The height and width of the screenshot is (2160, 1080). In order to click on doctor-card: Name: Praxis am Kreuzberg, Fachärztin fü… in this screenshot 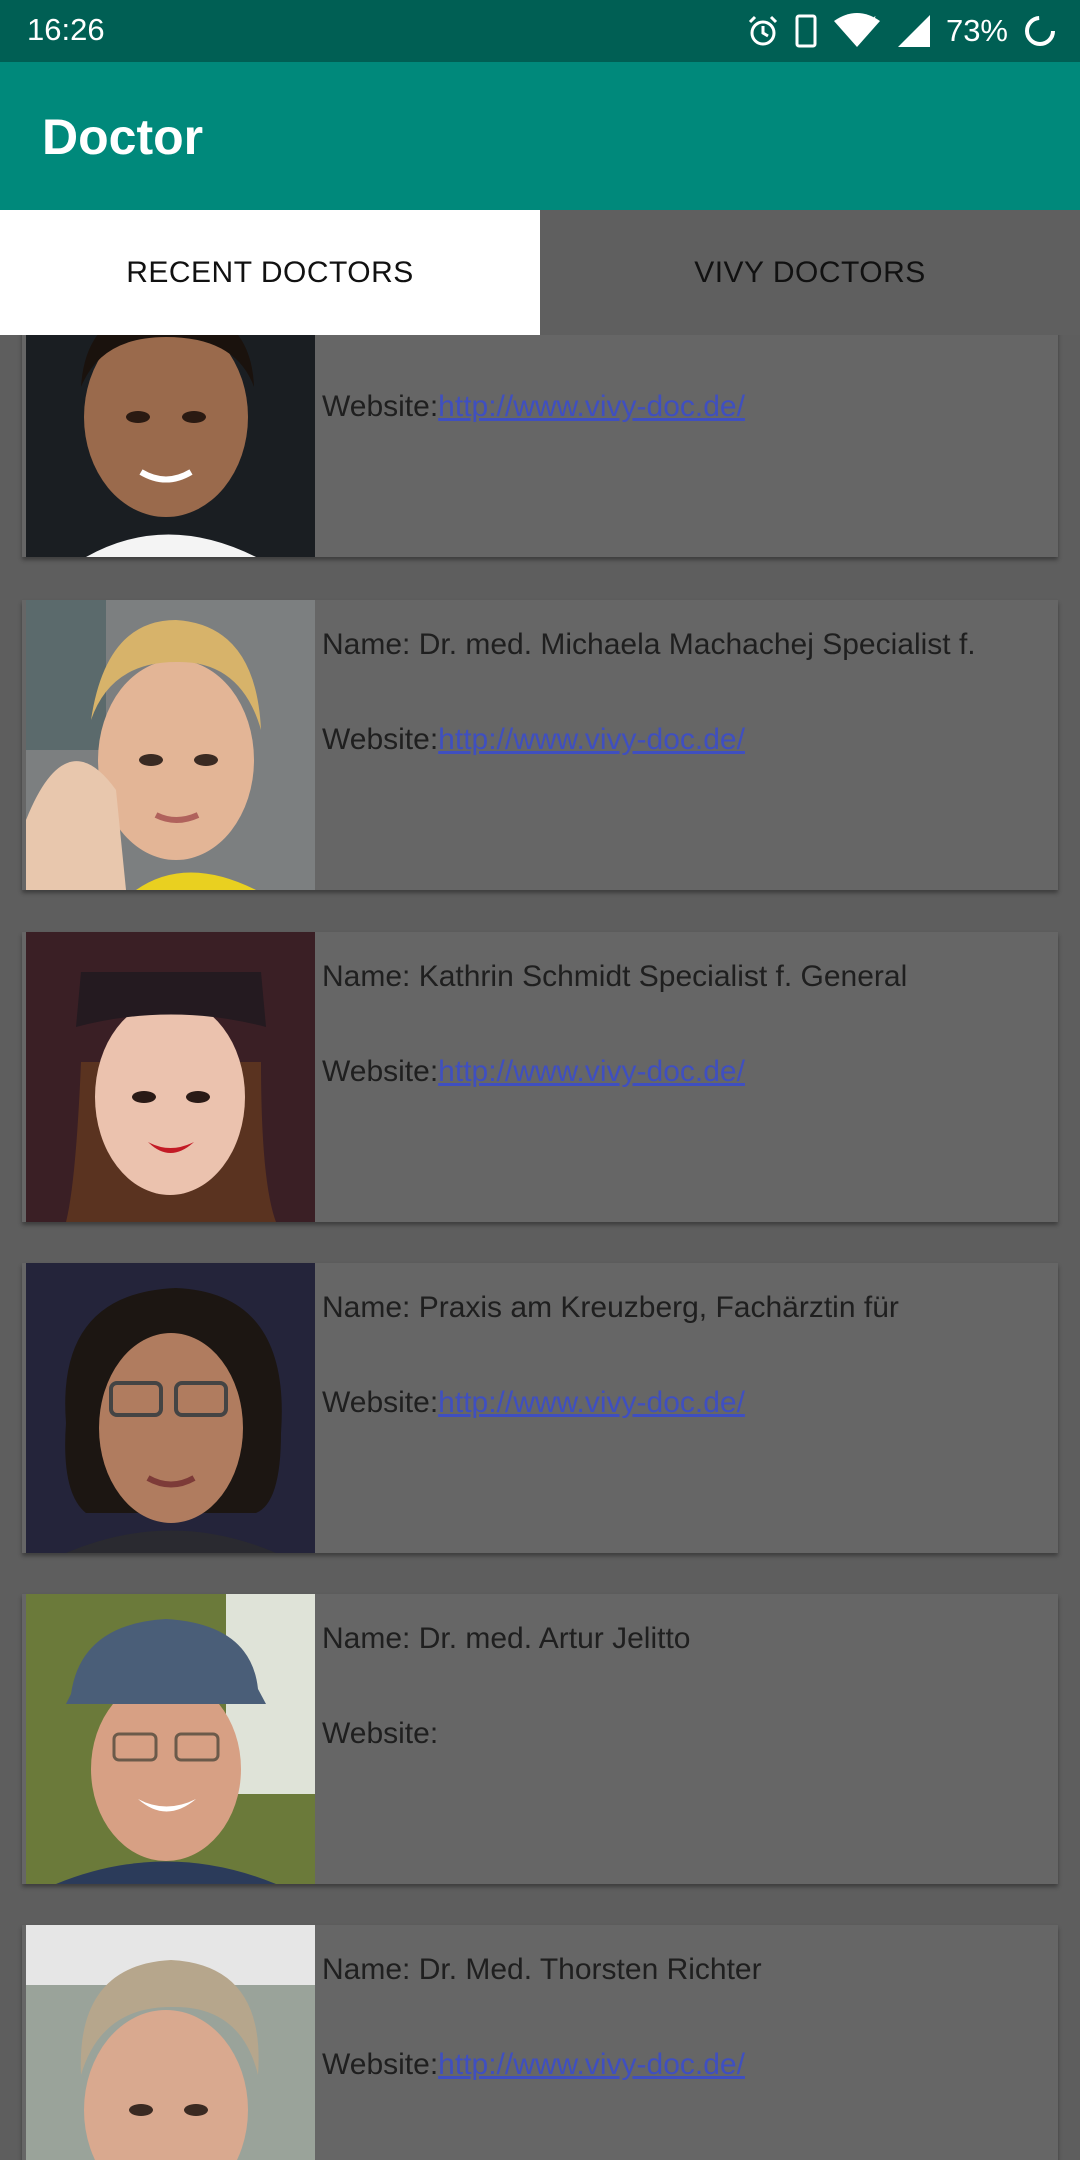, I will do `click(540, 1408)`.